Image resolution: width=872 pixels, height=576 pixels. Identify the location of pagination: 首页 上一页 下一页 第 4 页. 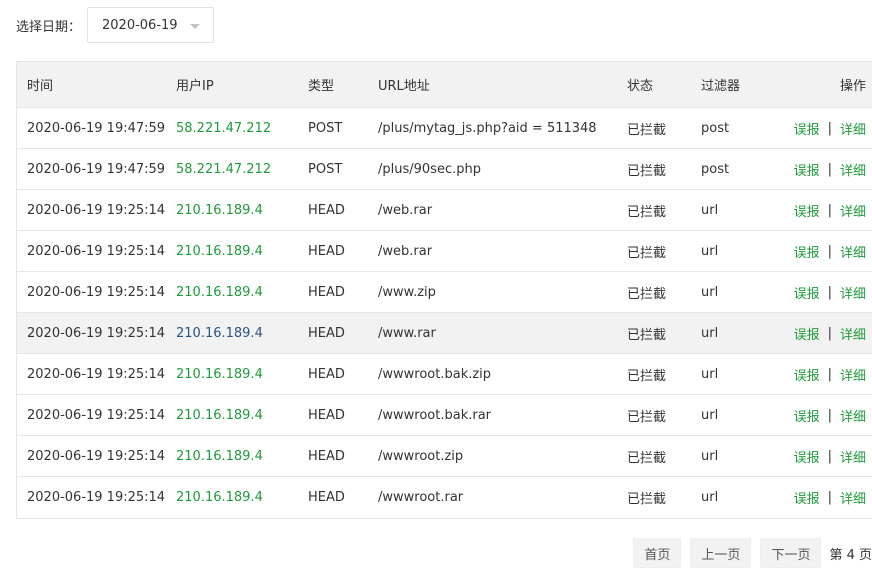
(748, 553).